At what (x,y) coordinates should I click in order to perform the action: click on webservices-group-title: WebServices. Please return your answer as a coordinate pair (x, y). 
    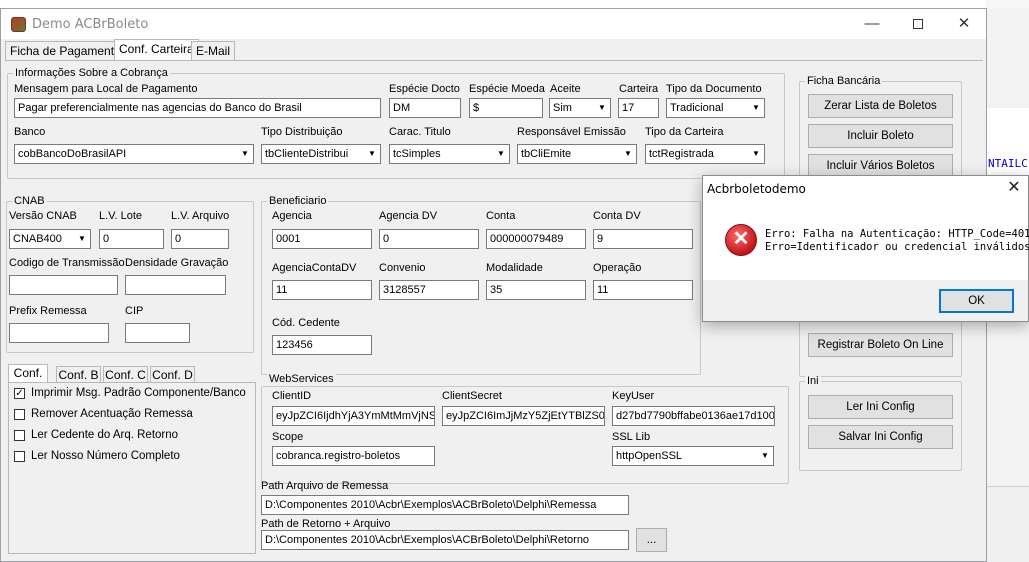
    Looking at the image, I should click on (301, 379).